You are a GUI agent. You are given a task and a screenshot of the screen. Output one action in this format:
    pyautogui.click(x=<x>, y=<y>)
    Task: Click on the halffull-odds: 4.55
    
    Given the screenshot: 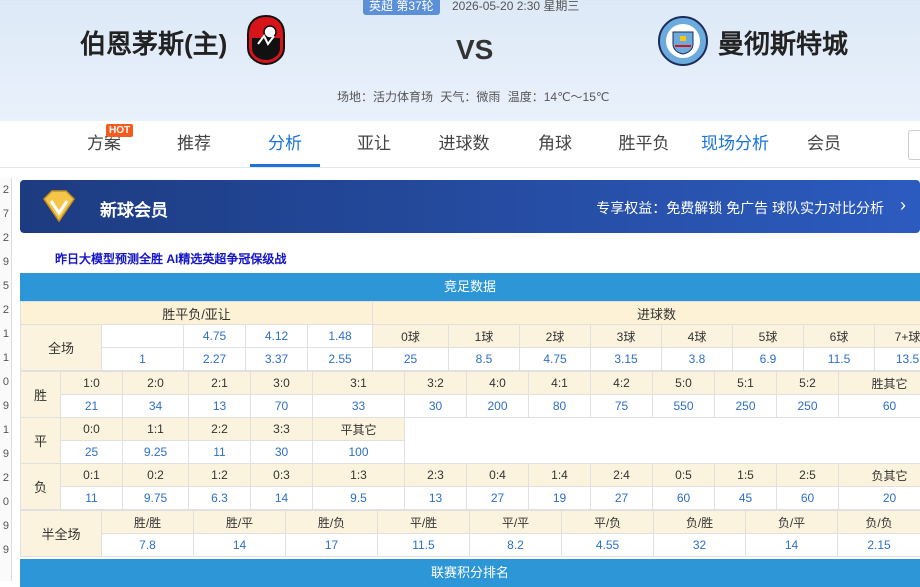 What is the action you would take?
    pyautogui.click(x=608, y=545)
    